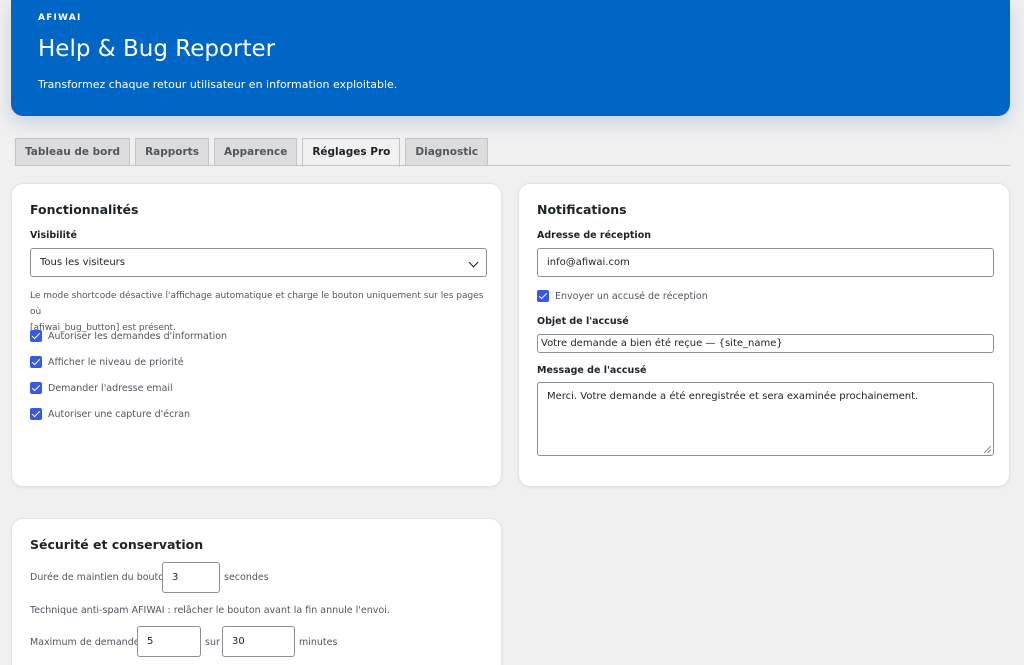 The image size is (1024, 665). Describe the element at coordinates (582, 209) in the screenshot. I see `notifications-title: Notifications` at that location.